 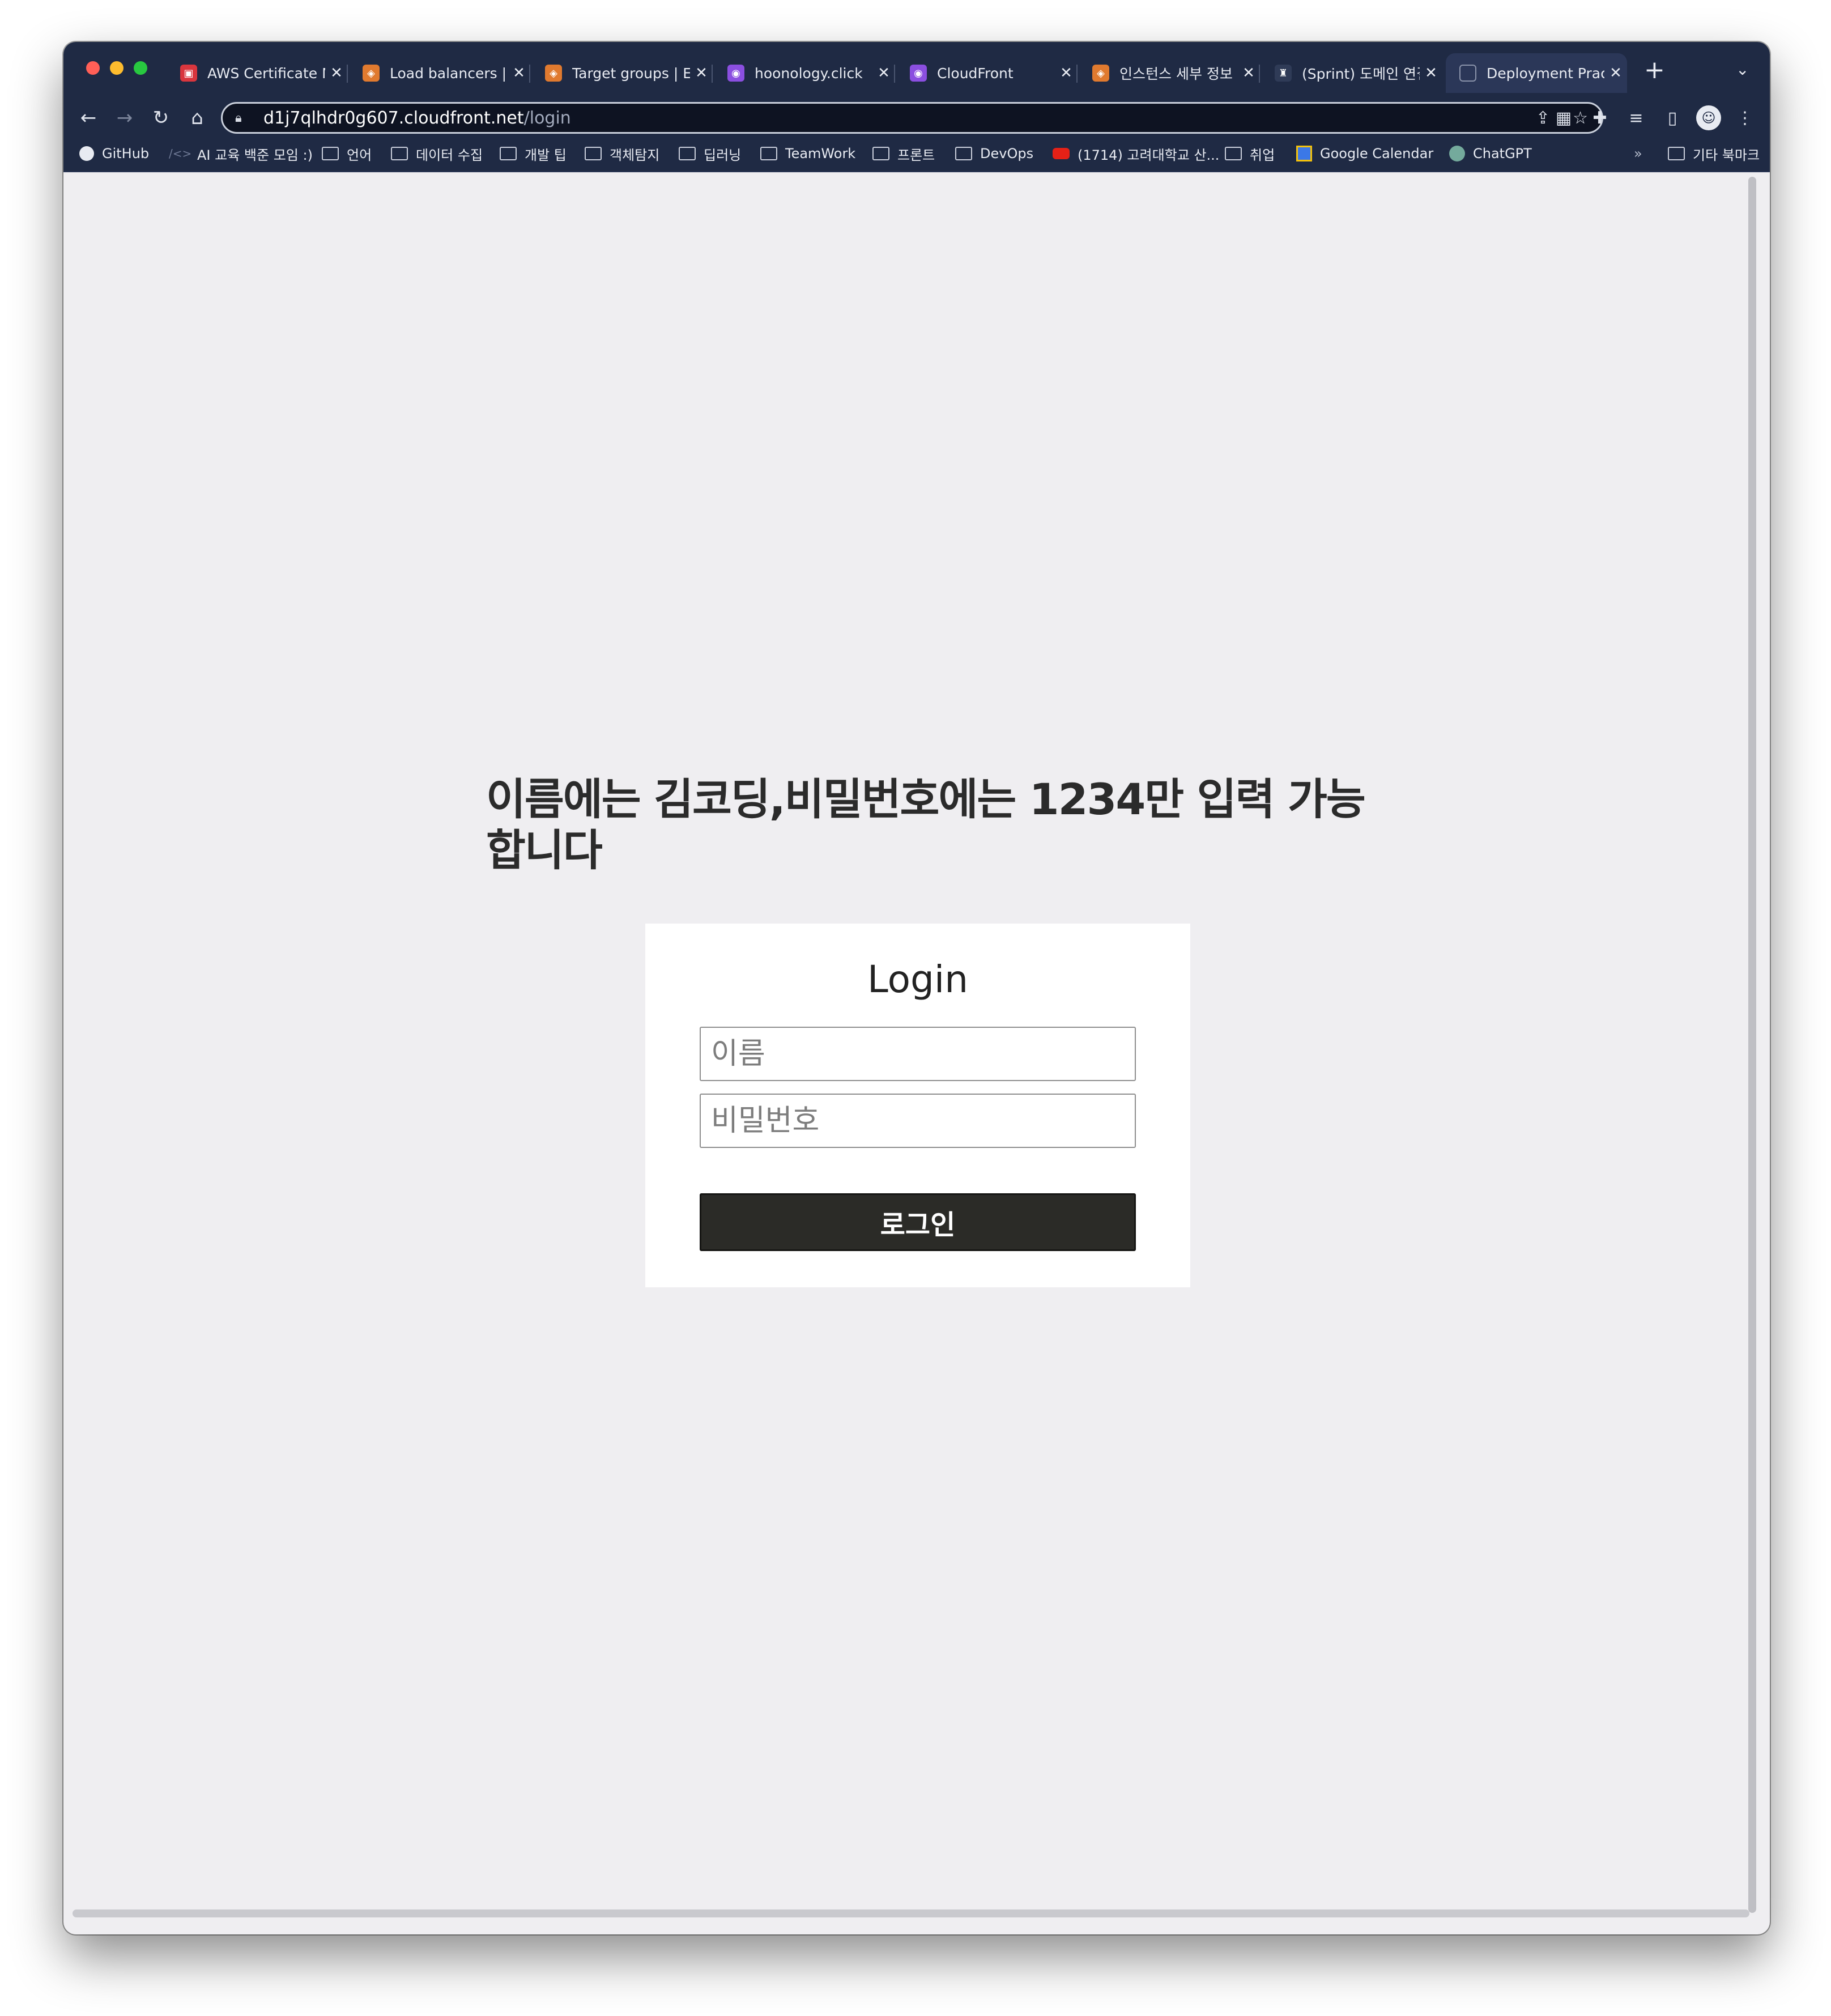 I want to click on tab-title: CloudFront, so click(x=975, y=73).